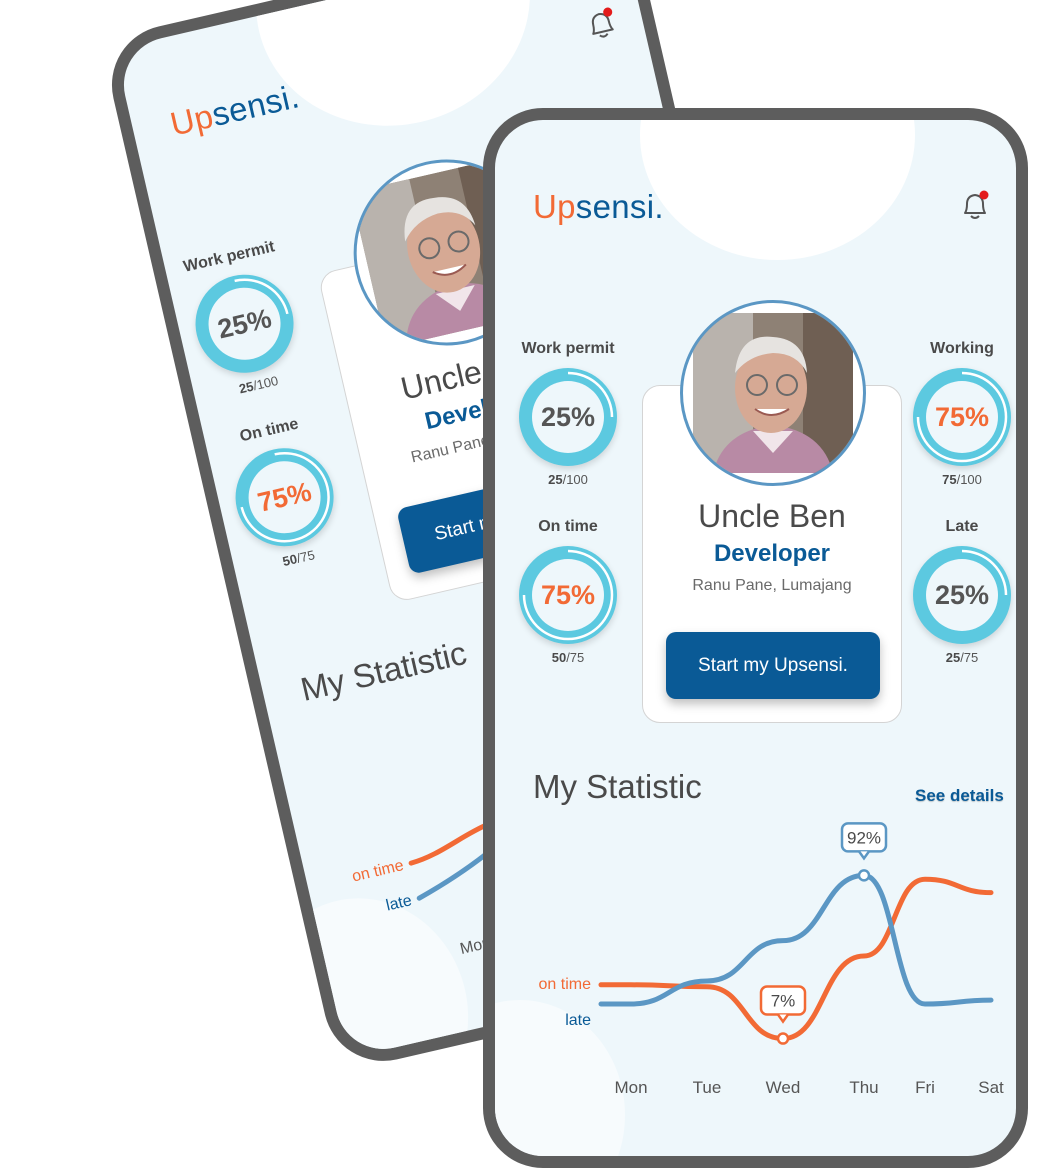  Describe the element at coordinates (568, 479) in the screenshot. I see `stat-count: 25/100` at that location.